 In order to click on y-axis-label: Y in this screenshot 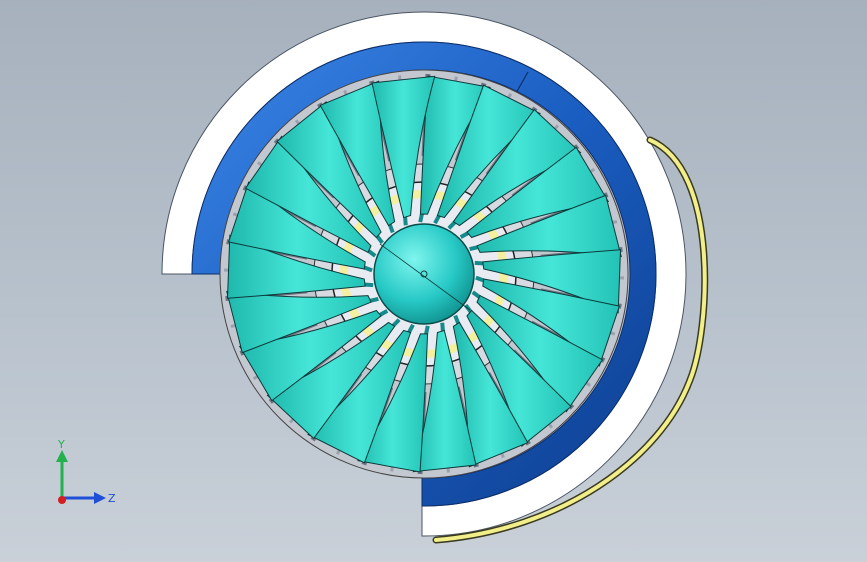, I will do `click(61, 444)`.